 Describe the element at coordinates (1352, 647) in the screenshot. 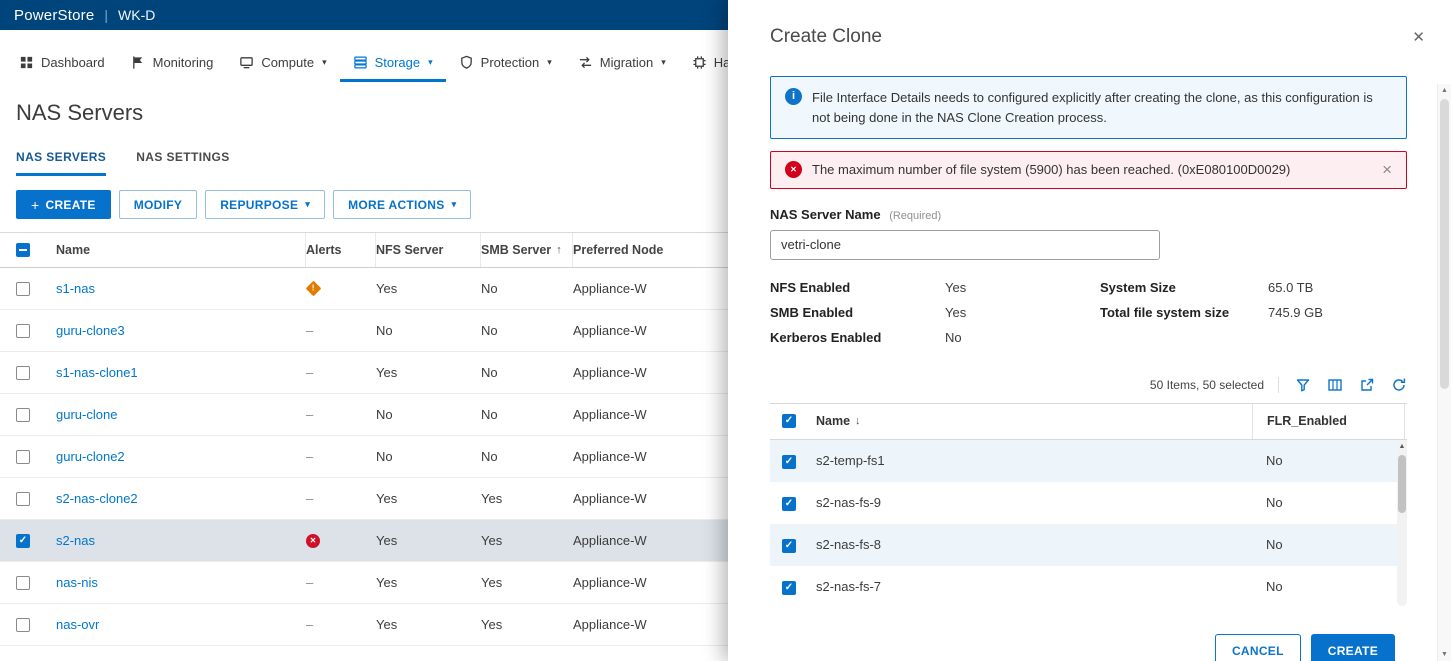

I see `create-clone-button: CREATE` at that location.